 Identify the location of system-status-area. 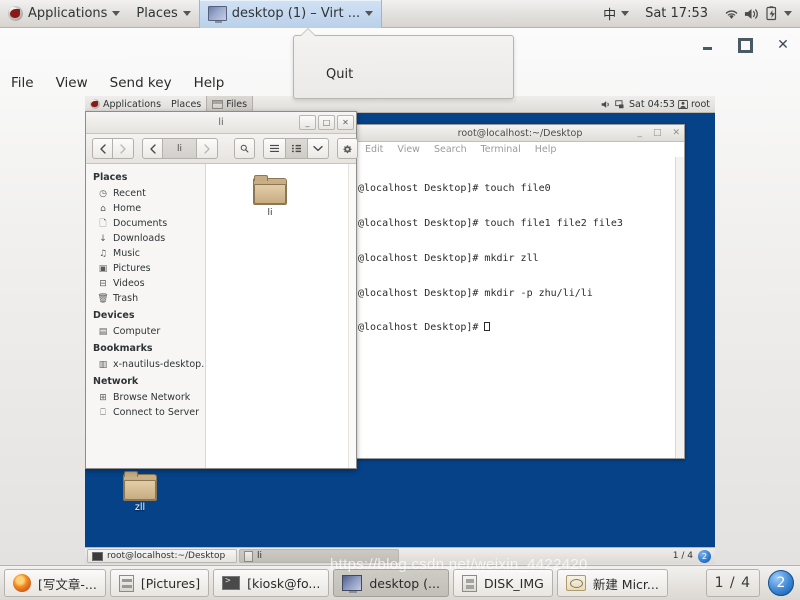
(758, 14).